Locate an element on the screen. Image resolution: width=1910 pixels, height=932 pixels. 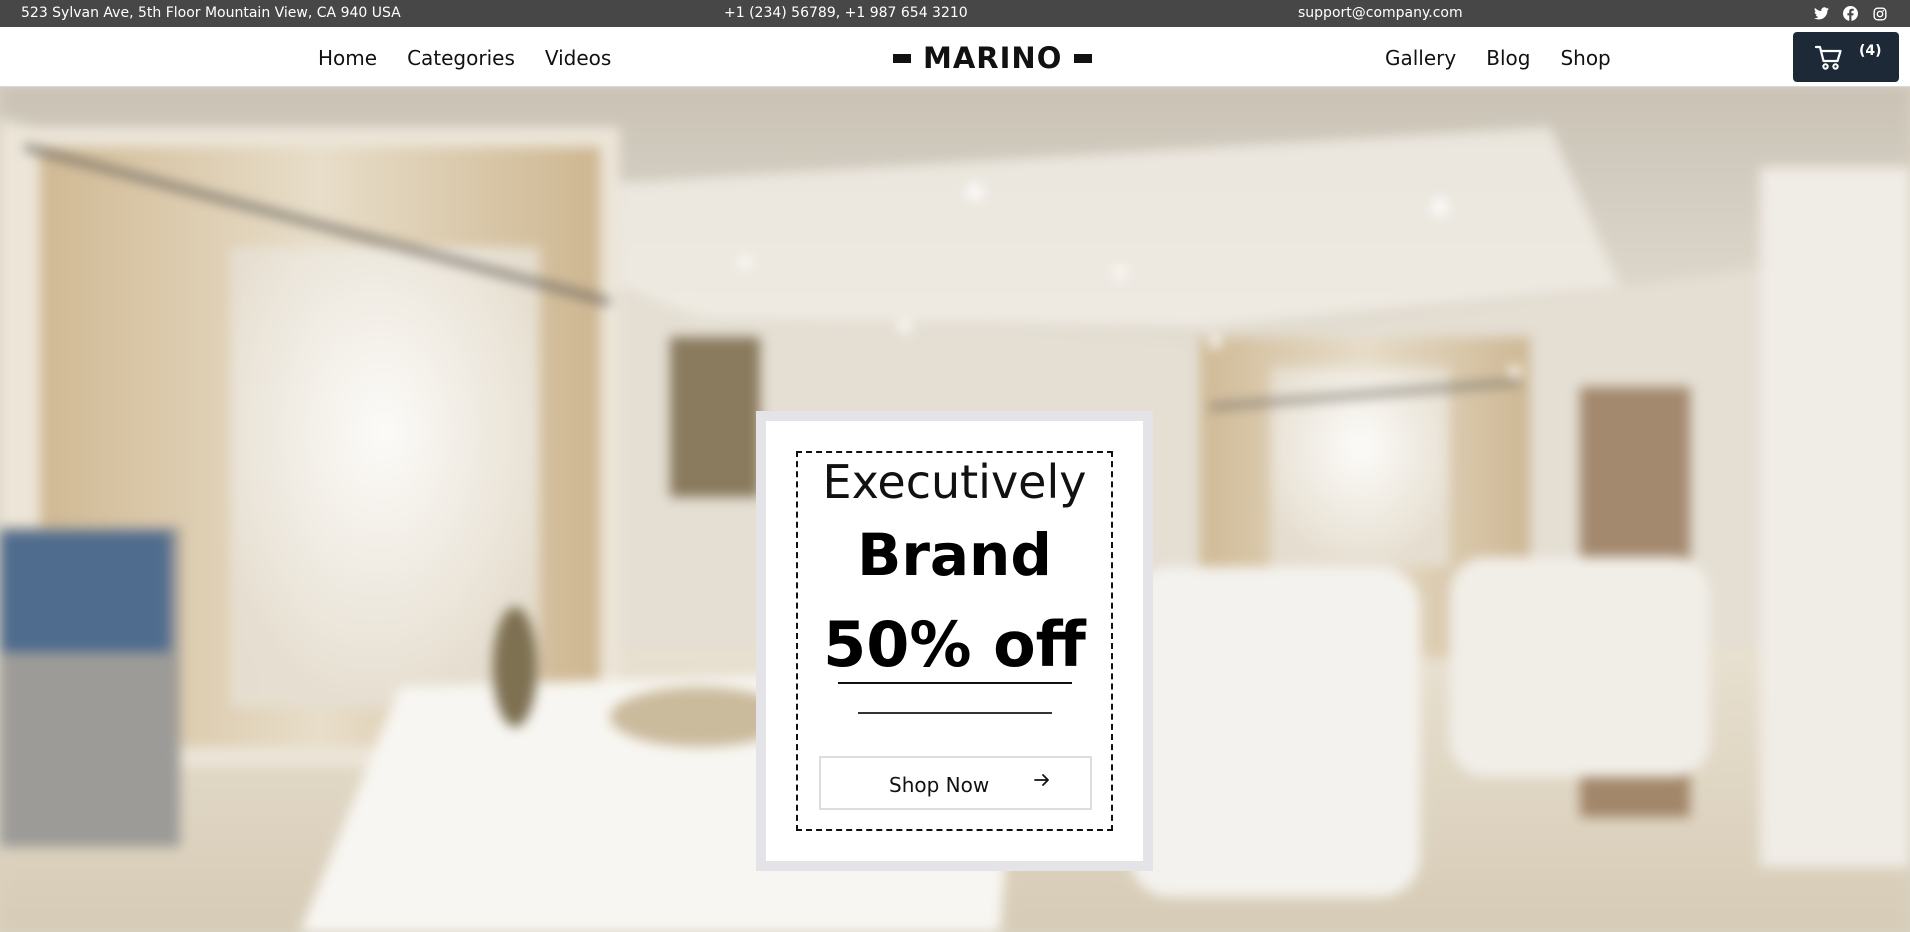
phone-text: +1 (234) 56789, +1 987 654 3210 is located at coordinates (846, 13).